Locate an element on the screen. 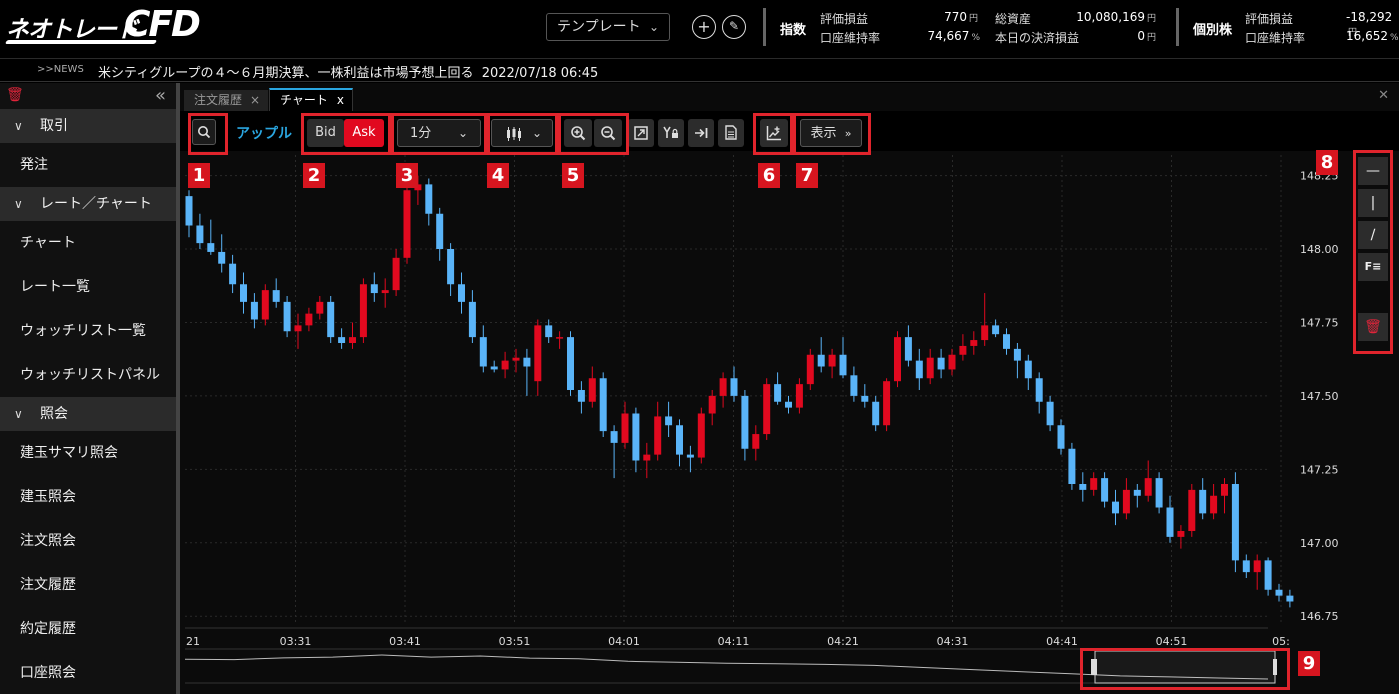 The height and width of the screenshot is (694, 1399). close-icon: × is located at coordinates (255, 100).